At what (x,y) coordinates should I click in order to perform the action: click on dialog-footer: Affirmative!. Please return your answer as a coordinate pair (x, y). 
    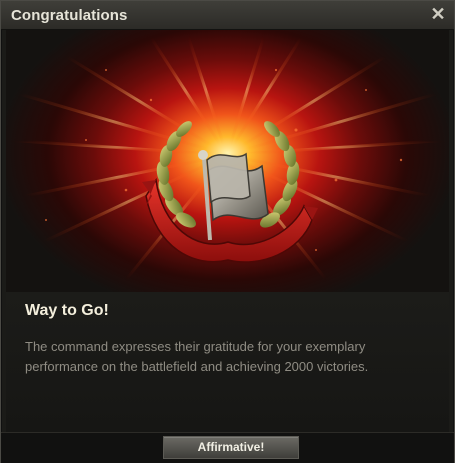
    Looking at the image, I should click on (227, 447).